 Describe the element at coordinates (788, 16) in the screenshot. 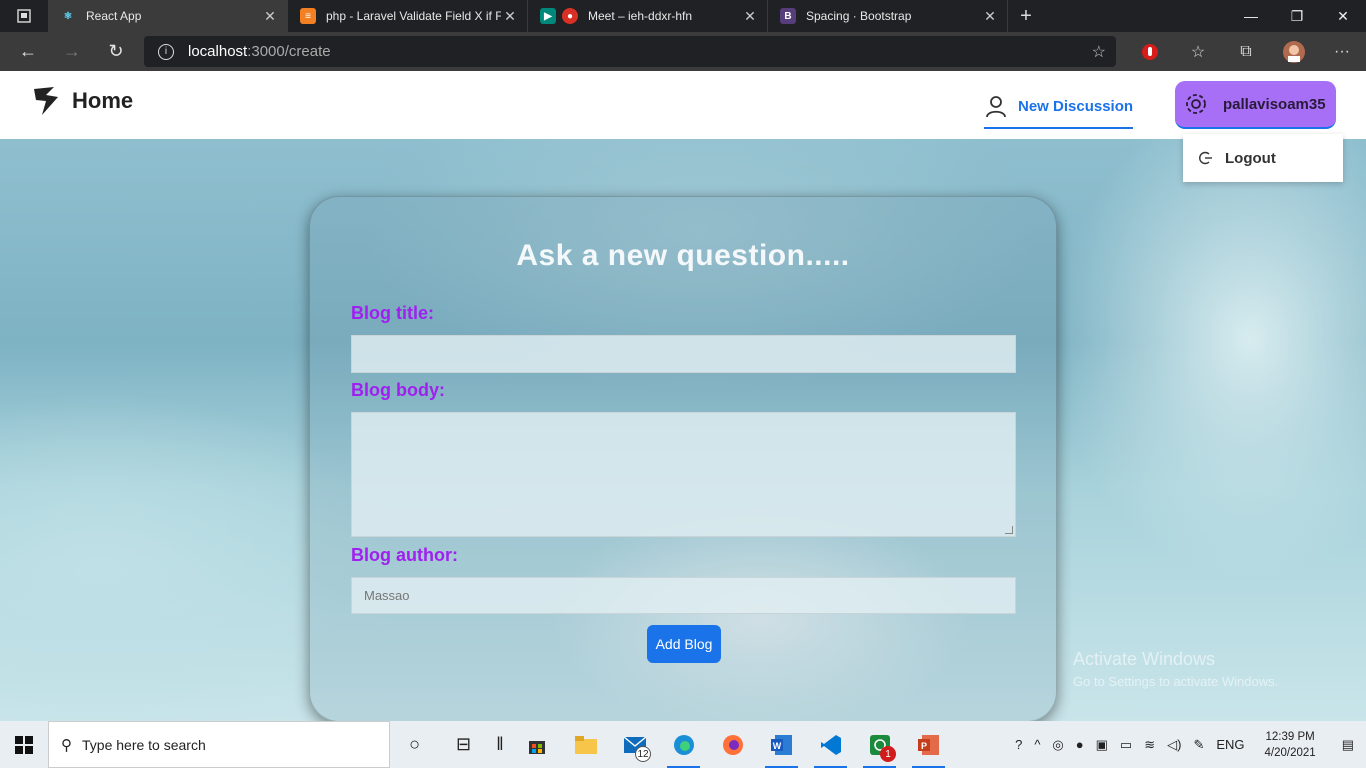

I see `bootstrap-icon: B` at that location.